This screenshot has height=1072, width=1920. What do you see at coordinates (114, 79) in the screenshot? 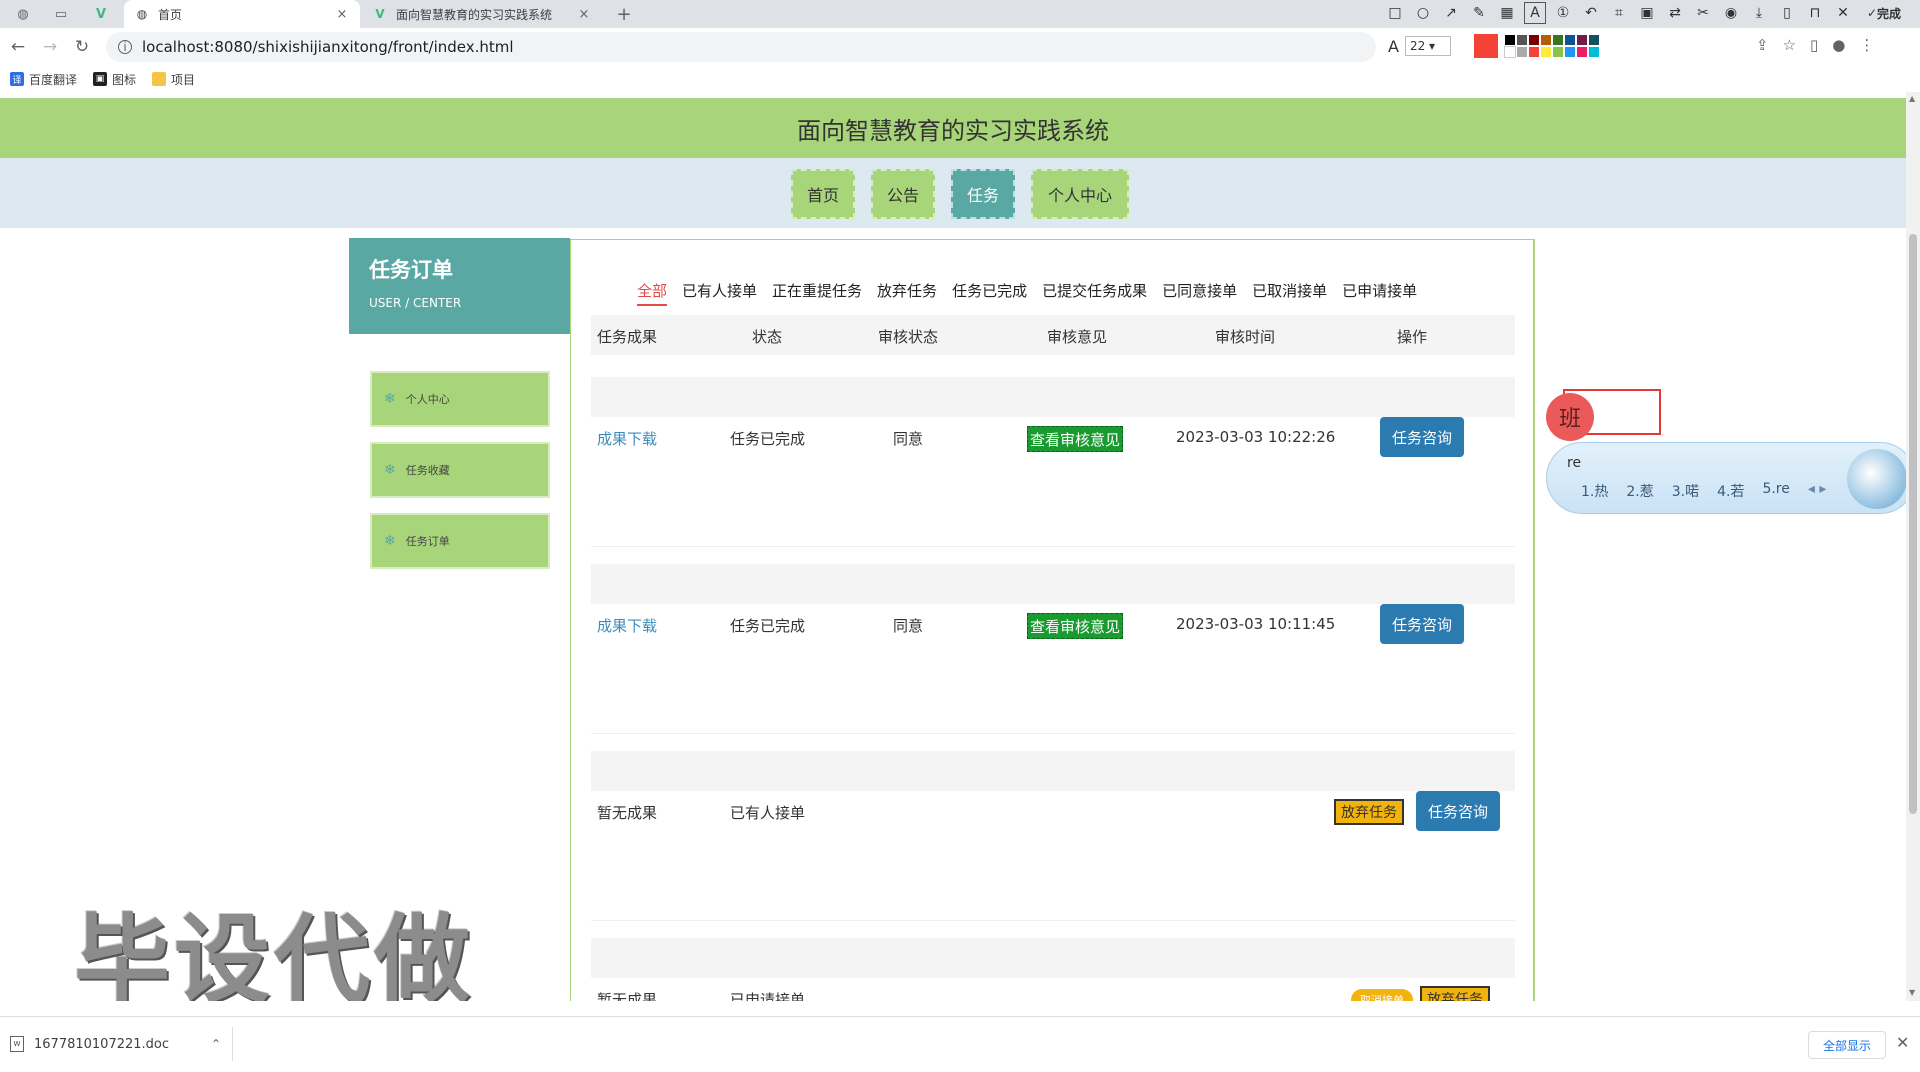
I see `bookmark-icons: ▣ 图标` at bounding box center [114, 79].